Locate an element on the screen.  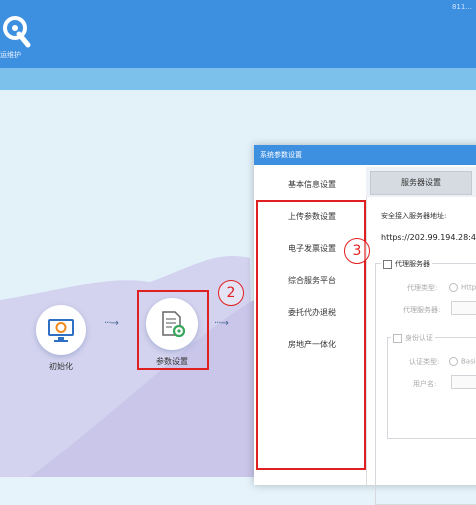
auth-checkbox: 身份认证 is located at coordinates (413, 338).